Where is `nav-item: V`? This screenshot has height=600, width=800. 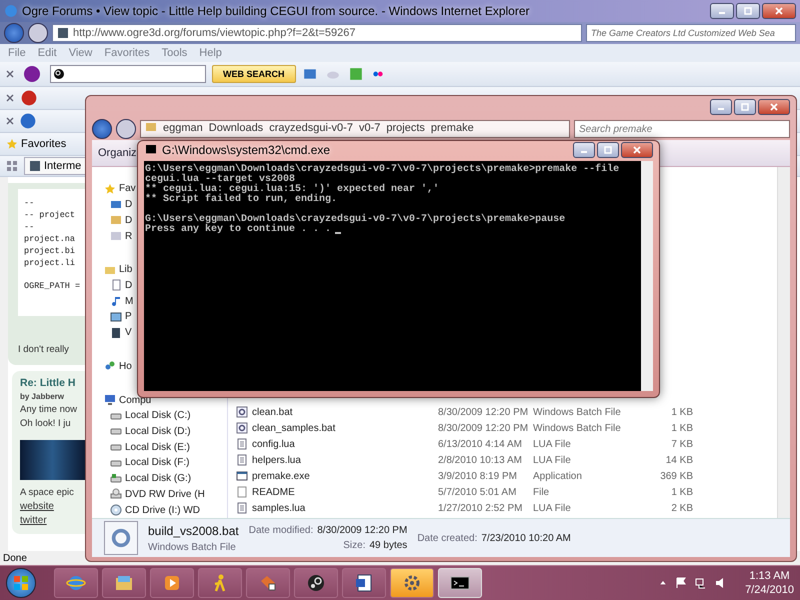
nav-item: V is located at coordinates (128, 332).